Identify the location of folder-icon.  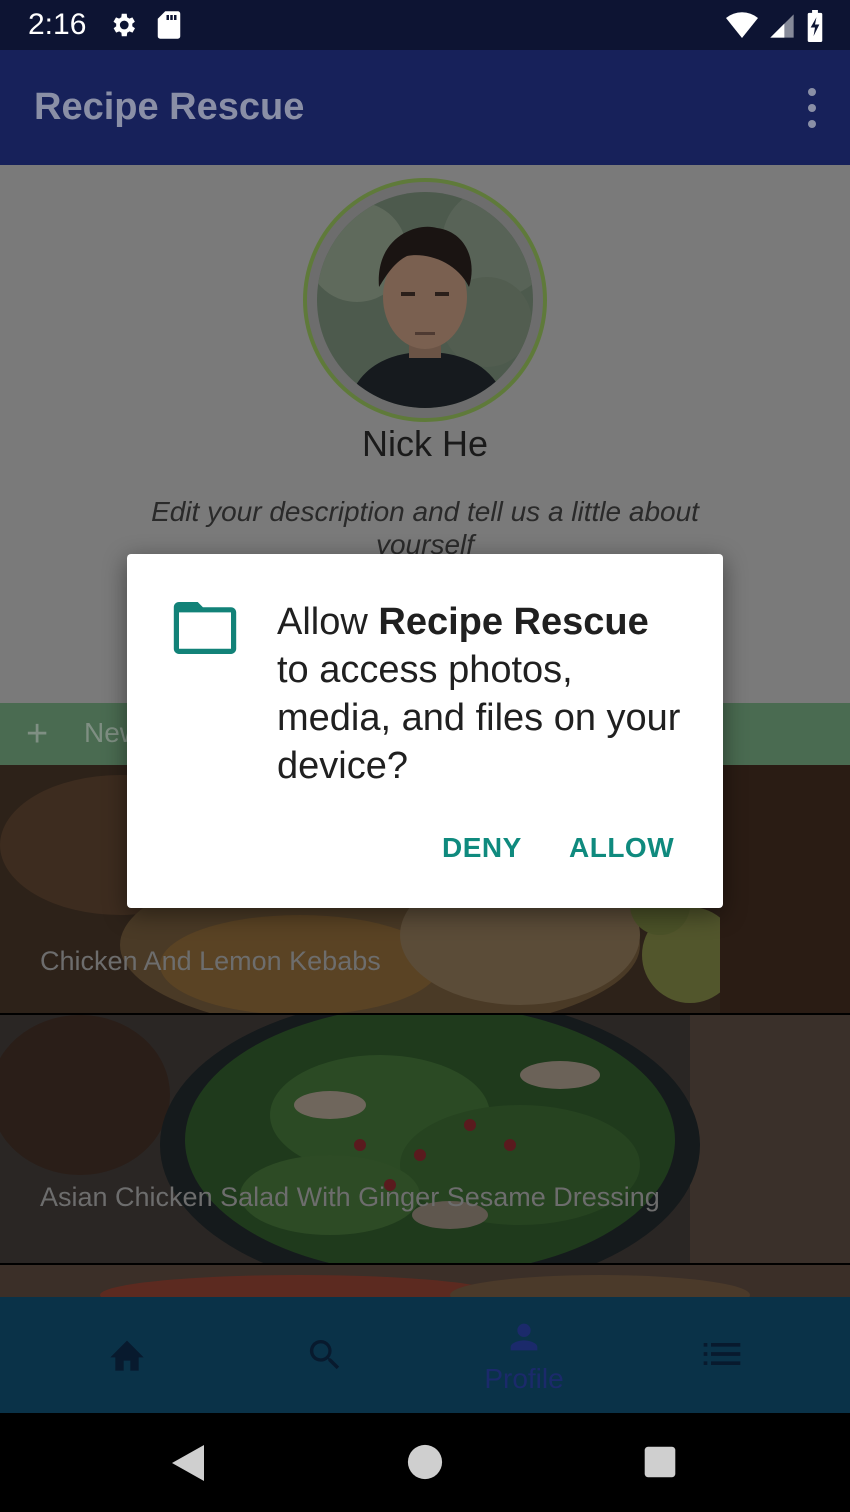
(205, 628).